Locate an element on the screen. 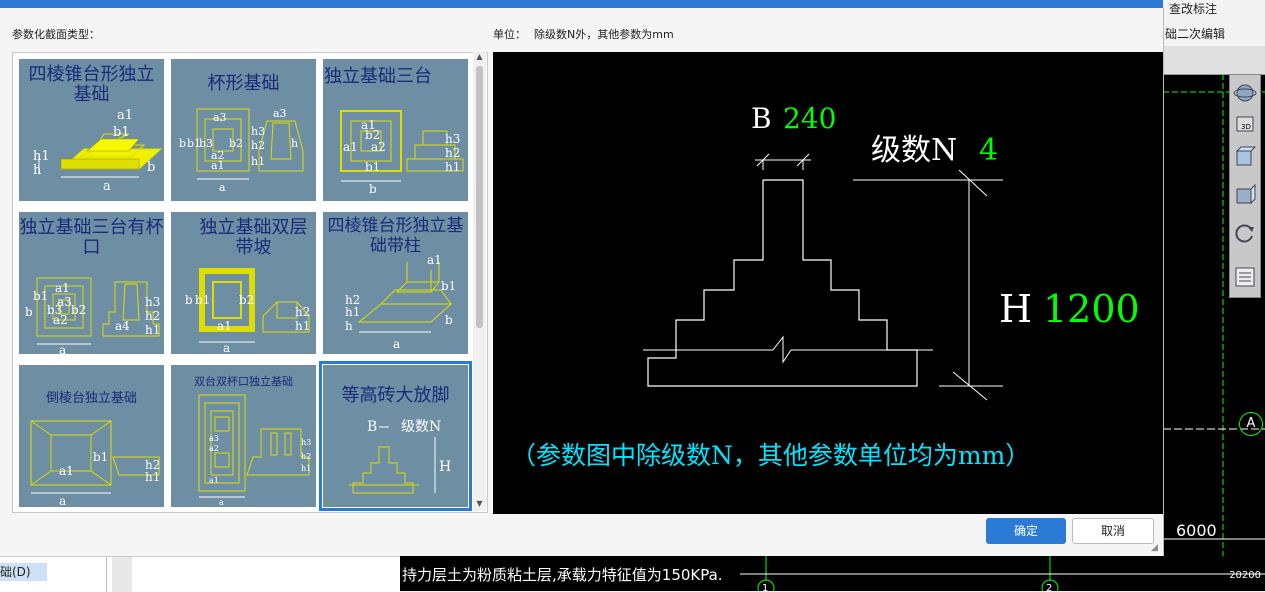 Image resolution: width=1265 pixels, height=592 pixels. left-panel-item-foundation: 础(D) is located at coordinates (23, 572).